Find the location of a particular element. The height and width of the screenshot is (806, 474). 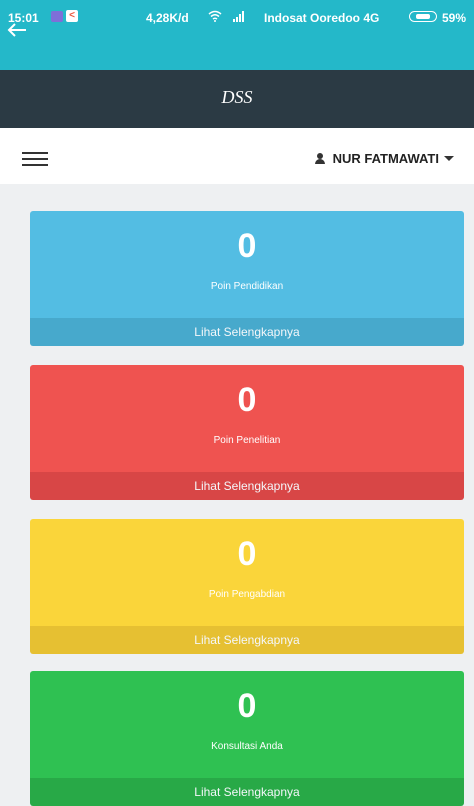

card-body: 0 Poin Pendidikan is located at coordinates (247, 264).